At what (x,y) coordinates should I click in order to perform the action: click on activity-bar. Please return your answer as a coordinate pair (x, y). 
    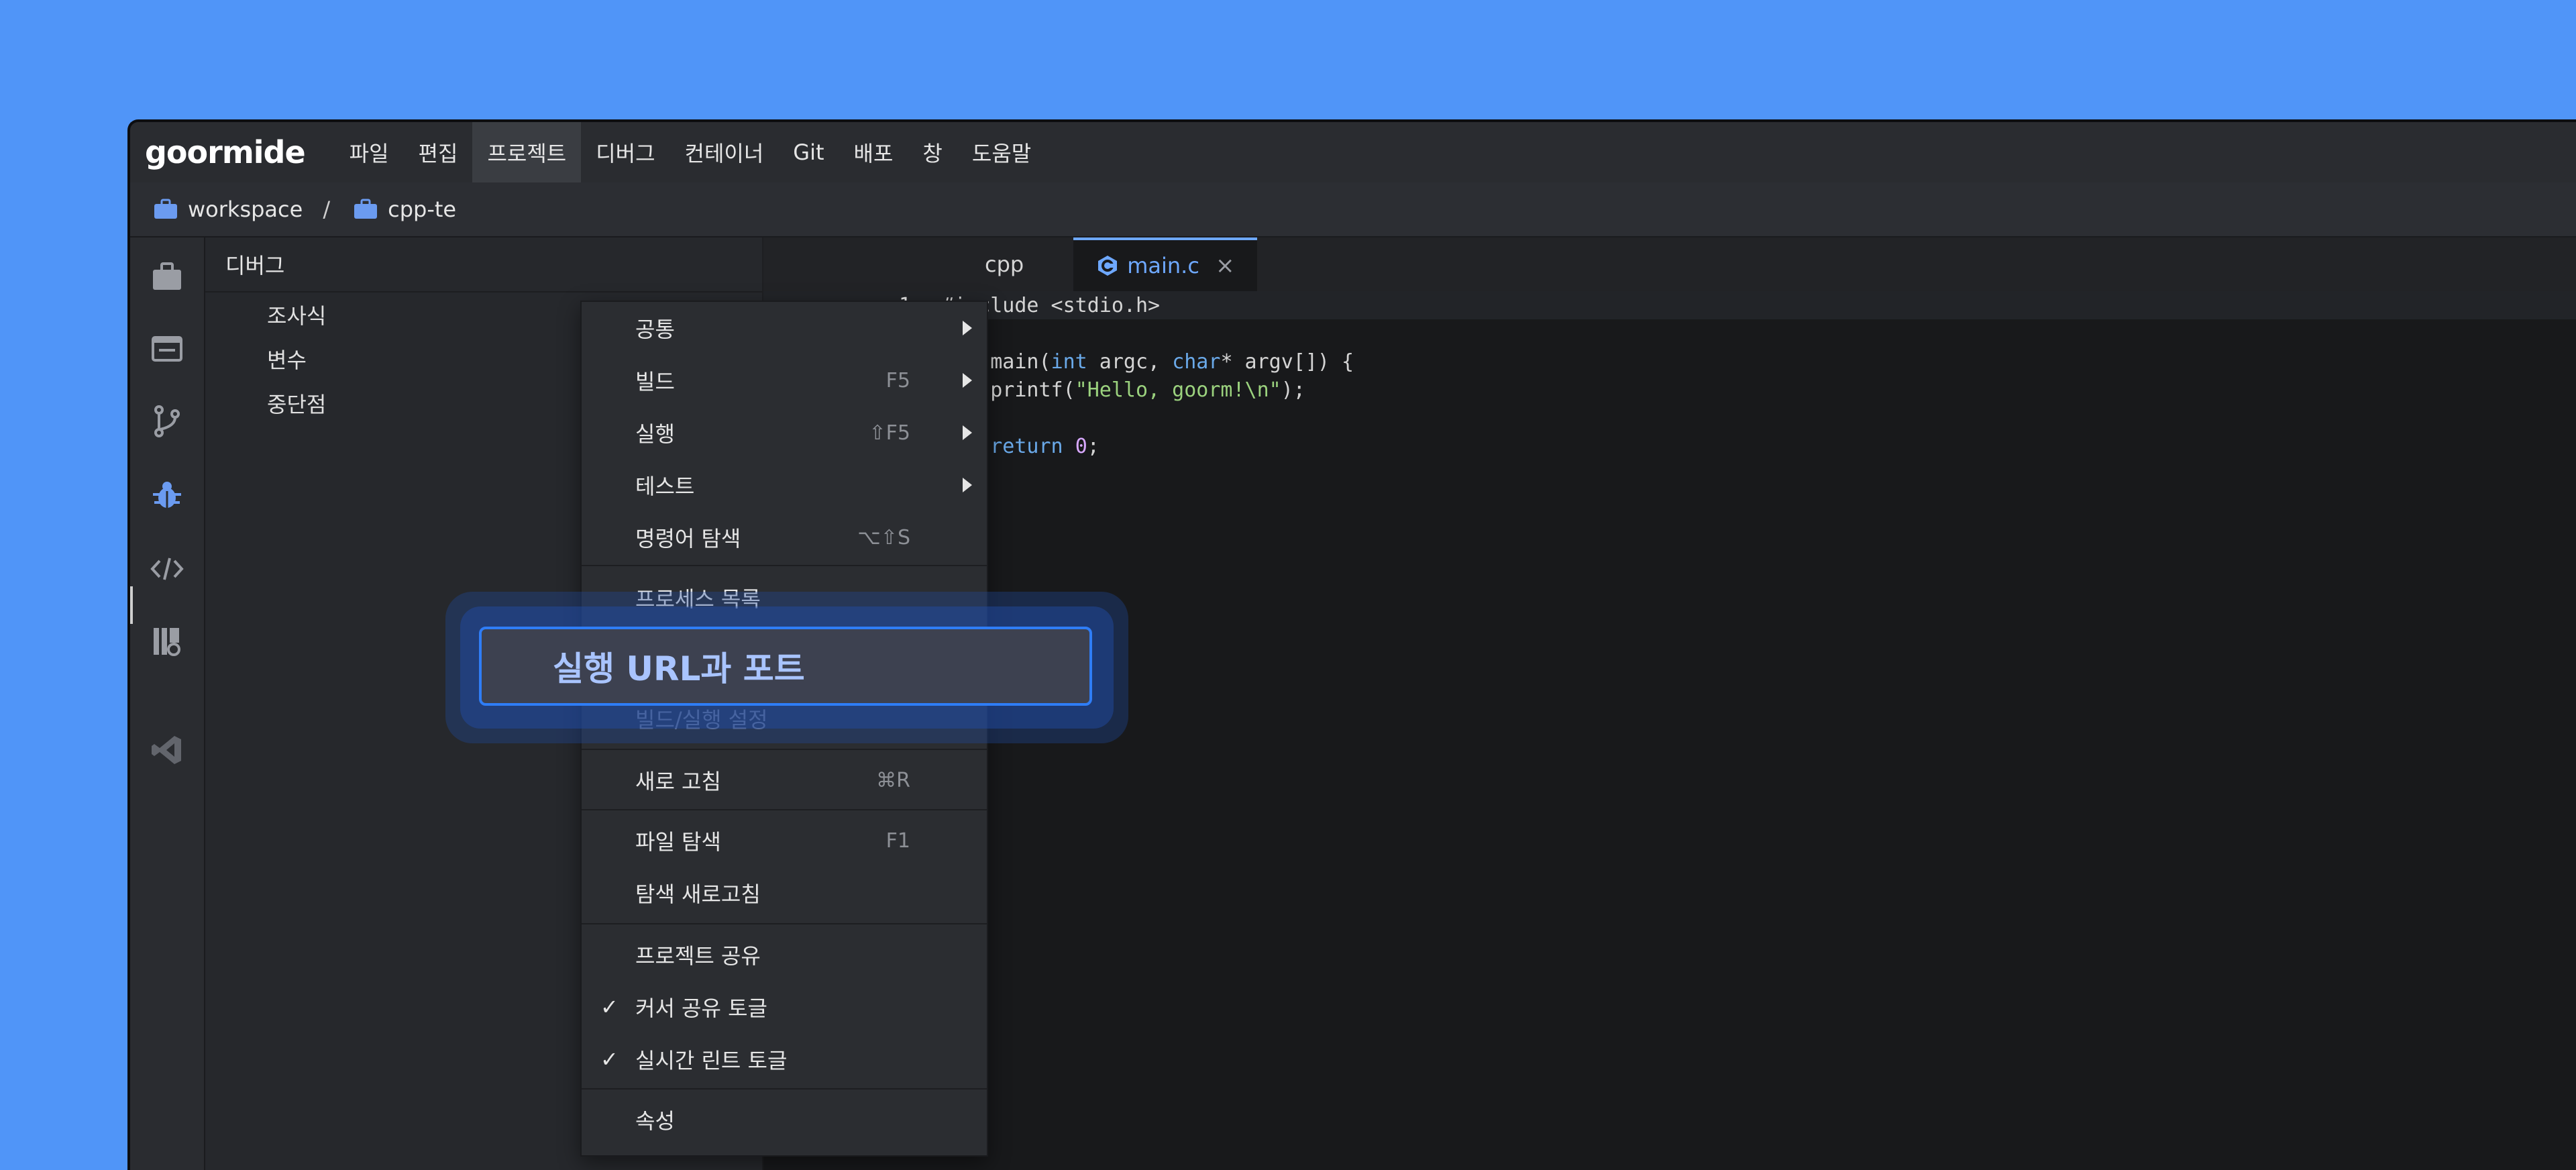
    Looking at the image, I should click on (167, 703).